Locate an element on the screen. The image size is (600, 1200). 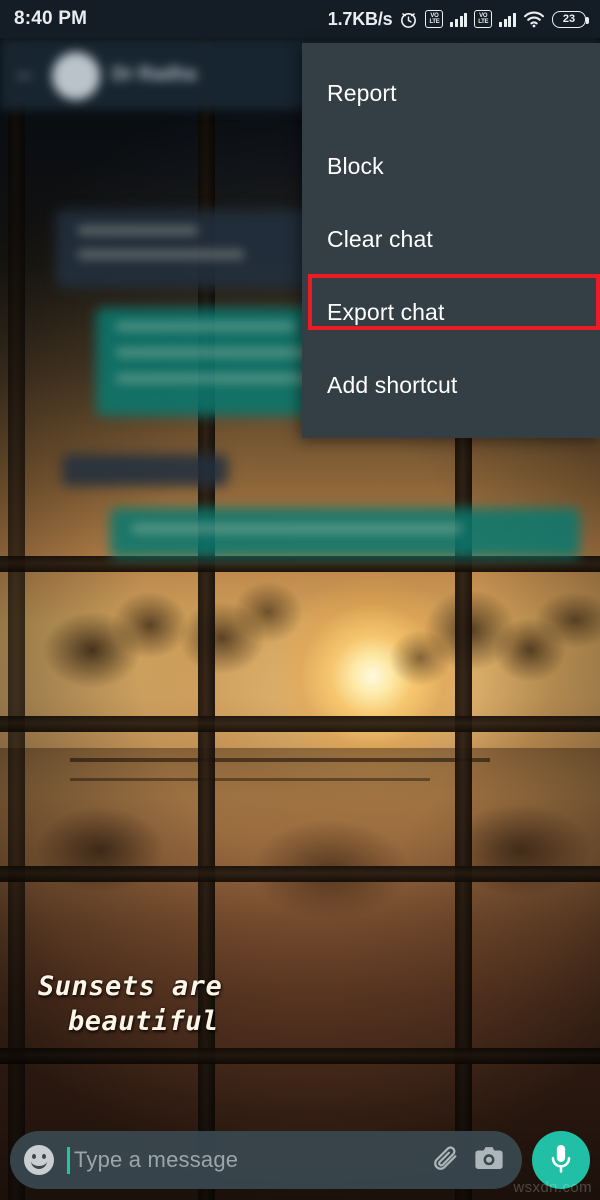
message-input-bar: Type a message is located at coordinates (300, 1160).